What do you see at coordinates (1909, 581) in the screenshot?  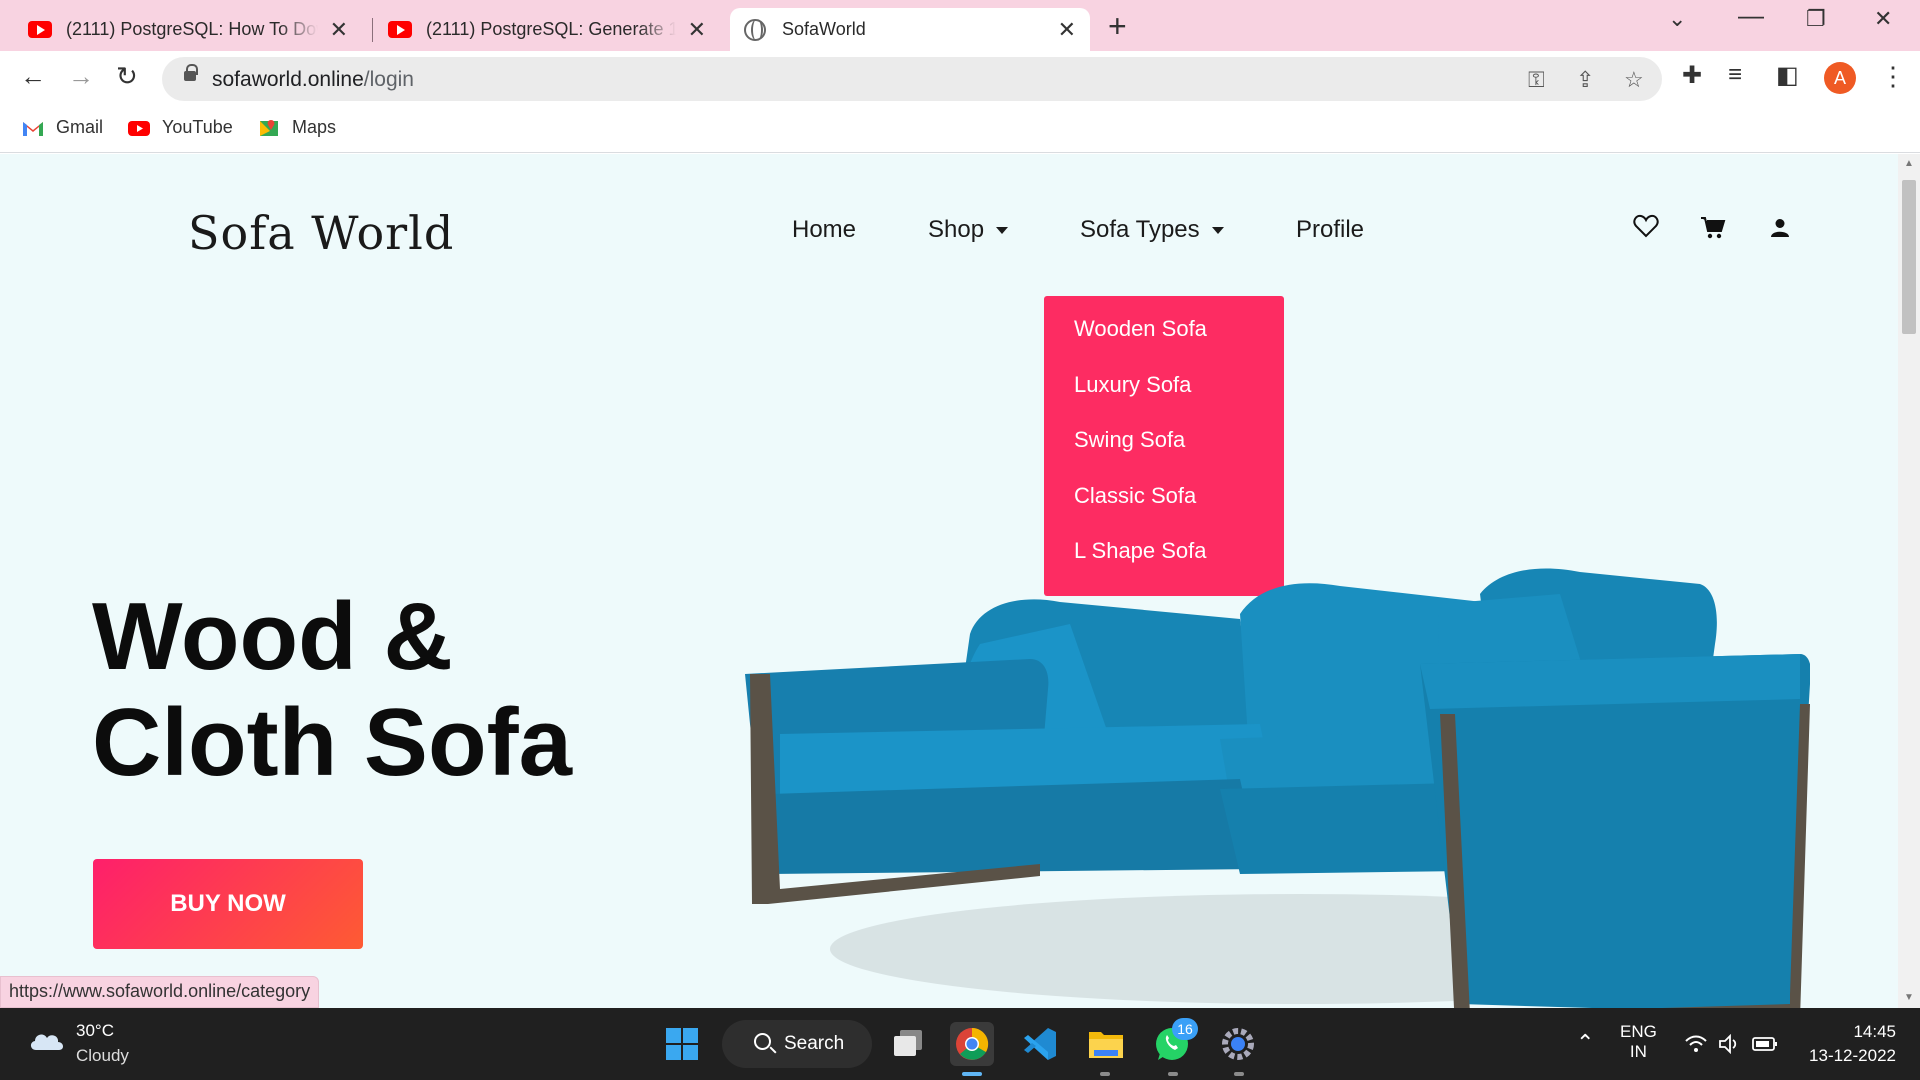 I see `page-scrollbar: ▲ ▼` at bounding box center [1909, 581].